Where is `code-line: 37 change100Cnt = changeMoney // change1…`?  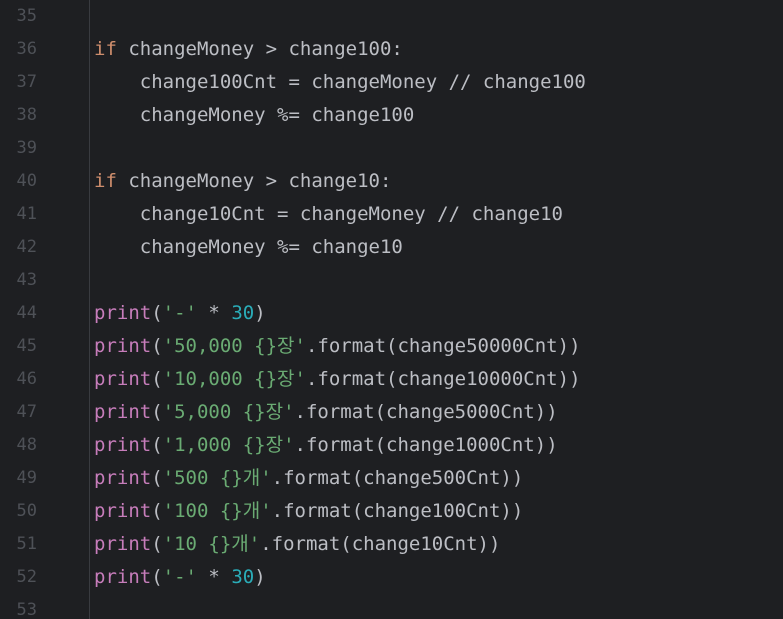 code-line: 37 change100Cnt = changeMoney // change1… is located at coordinates (391, 82).